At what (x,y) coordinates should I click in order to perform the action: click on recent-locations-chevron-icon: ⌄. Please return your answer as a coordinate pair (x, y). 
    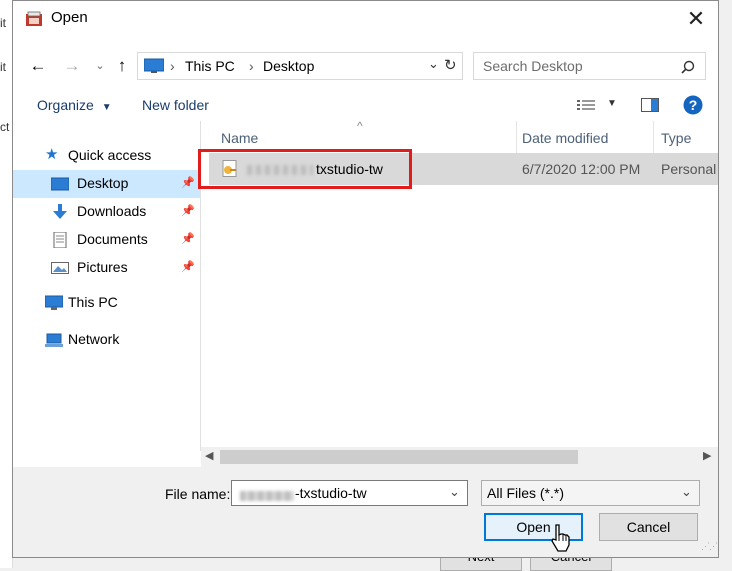
    Looking at the image, I should click on (100, 66).